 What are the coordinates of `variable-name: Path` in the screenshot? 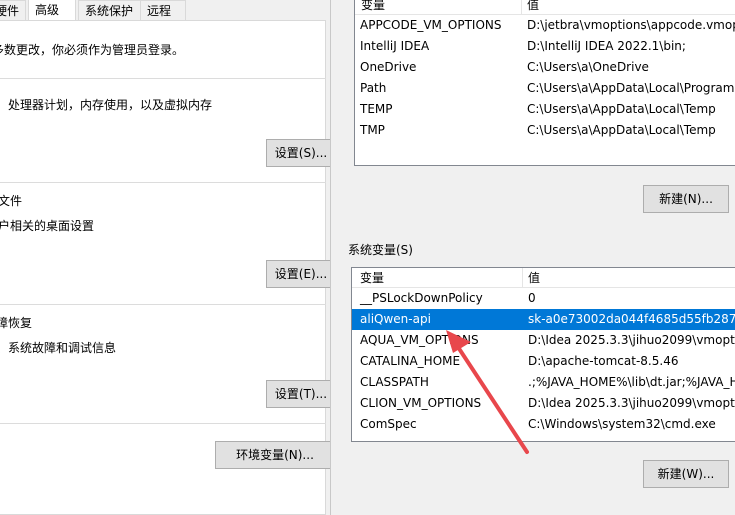 It's located at (373, 88).